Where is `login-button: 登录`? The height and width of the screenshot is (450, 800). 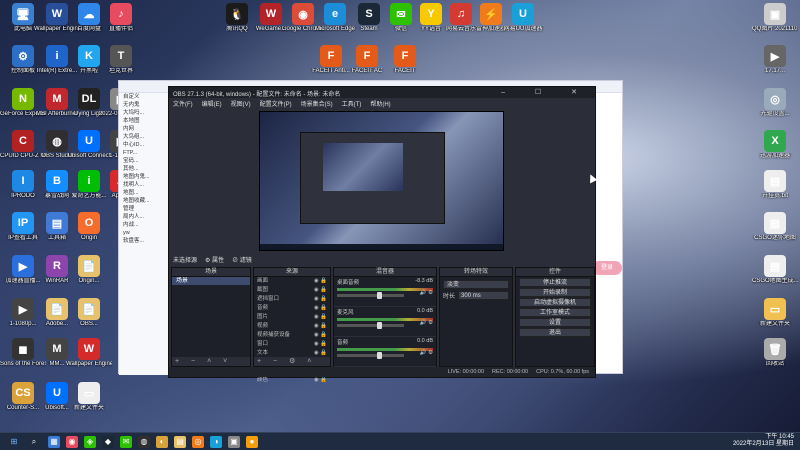 login-button: 登录 is located at coordinates (607, 268).